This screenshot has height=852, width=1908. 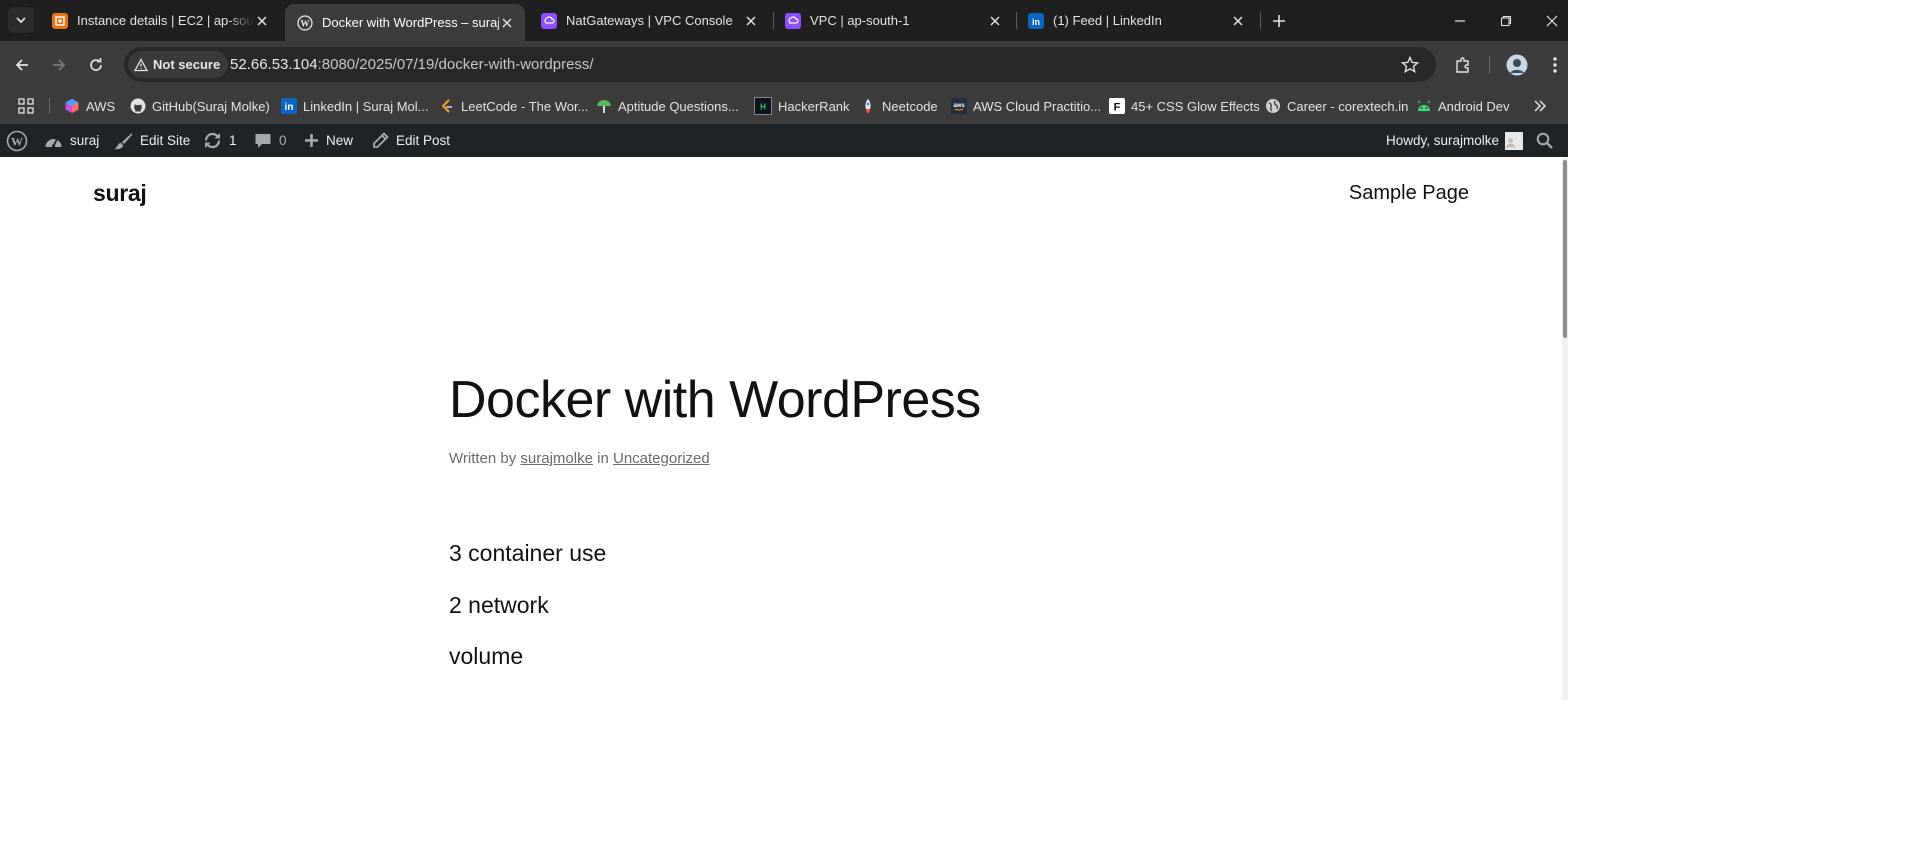 I want to click on avatar, so click(x=1514, y=140).